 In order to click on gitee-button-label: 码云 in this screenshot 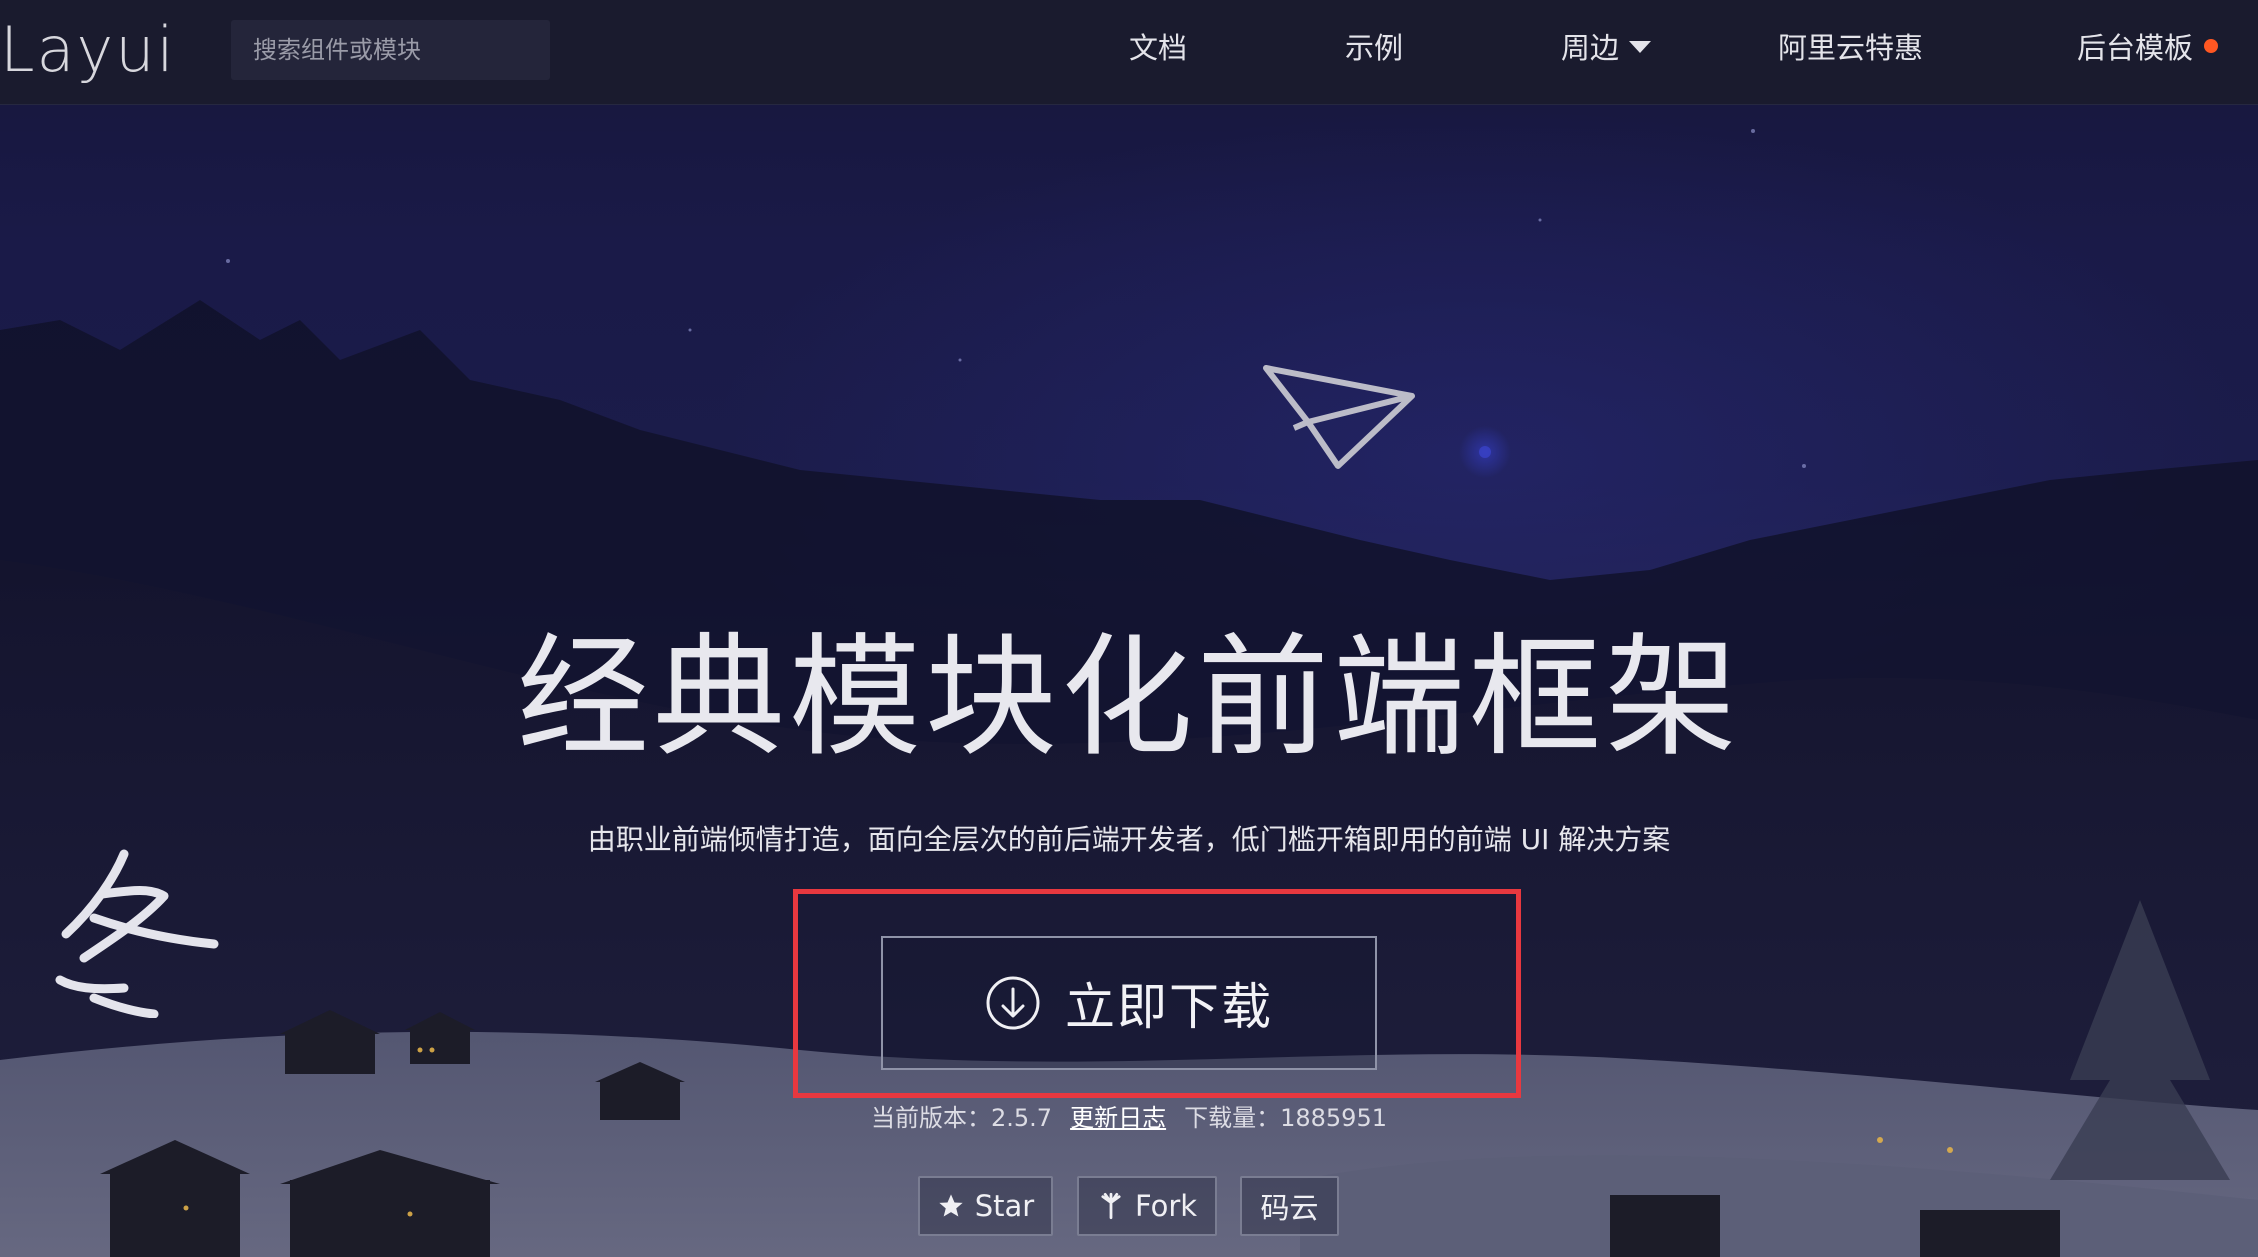, I will do `click(1289, 1208)`.